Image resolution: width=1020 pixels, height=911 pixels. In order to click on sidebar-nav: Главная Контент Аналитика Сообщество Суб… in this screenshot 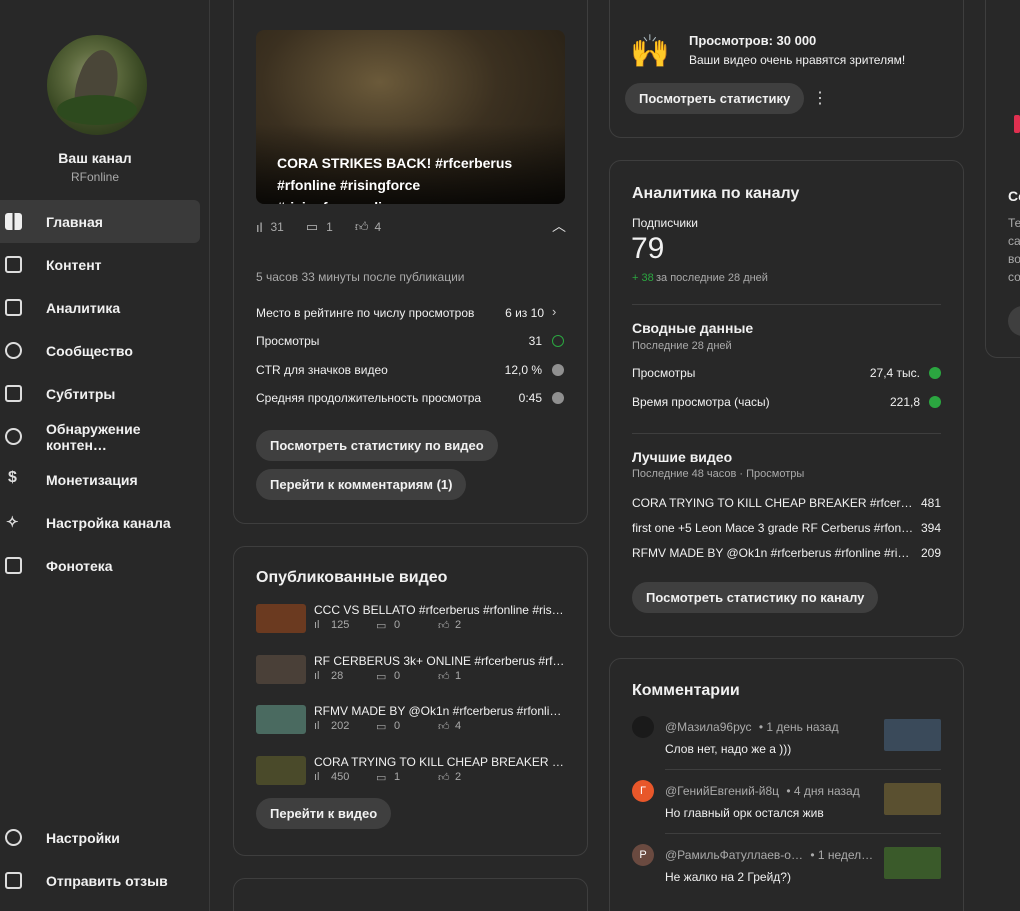, I will do `click(100, 393)`.